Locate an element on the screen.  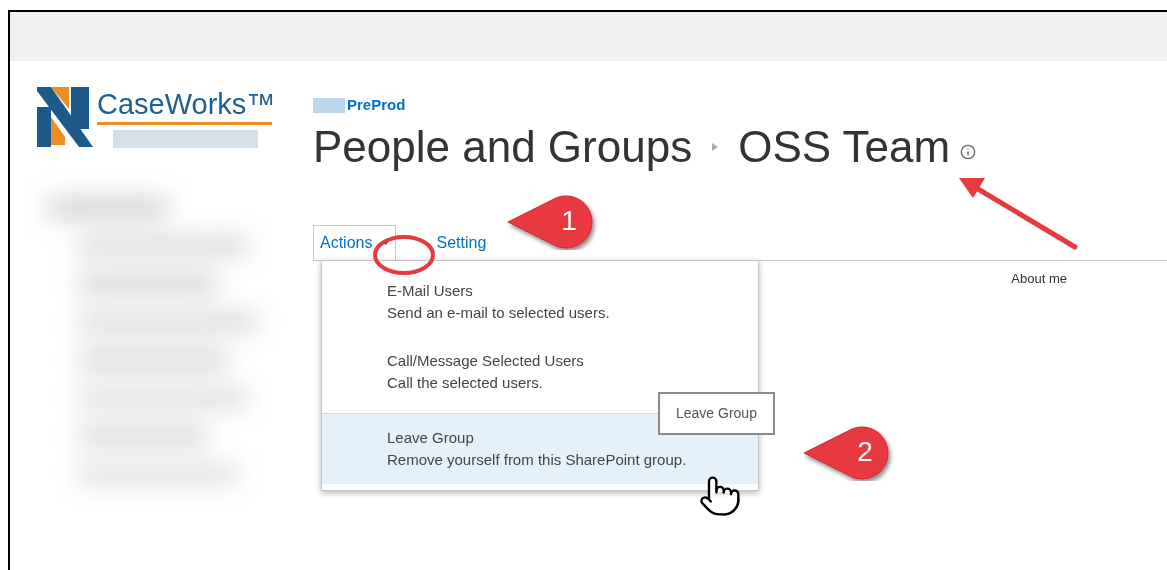
column-header: About me is located at coordinates (1039, 278).